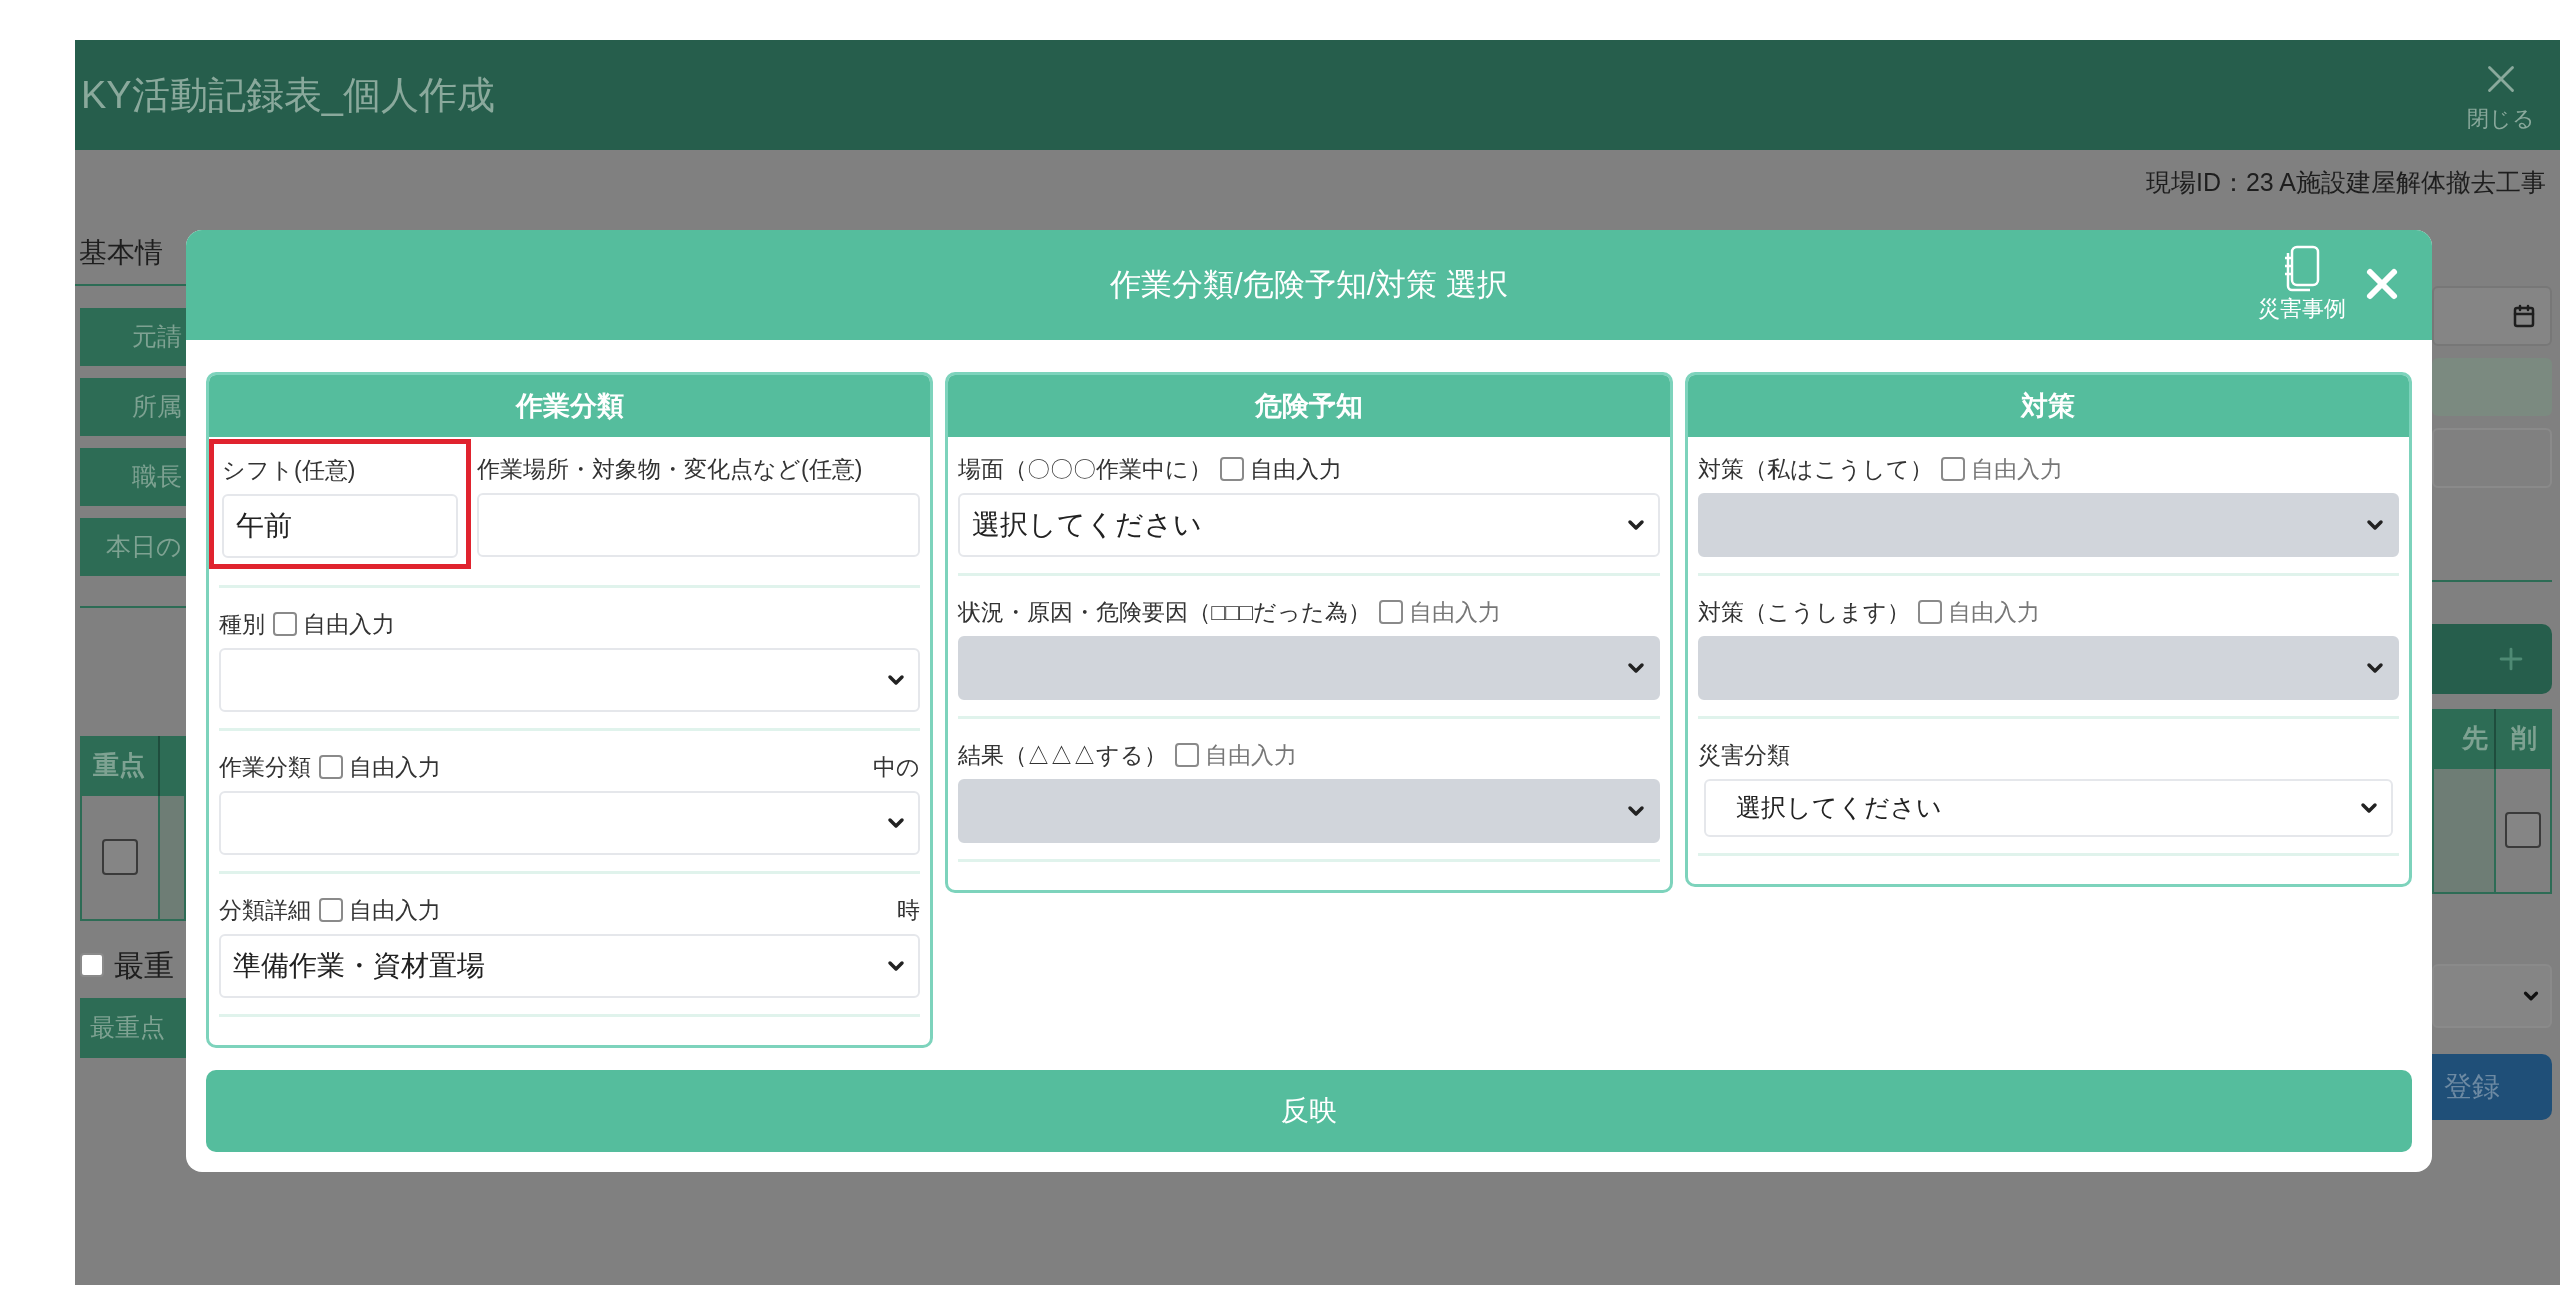 The image size is (2560, 1314). I want to click on site-id: 現場ID：23 A施設建屋解体撤去工事, so click(2345, 182).